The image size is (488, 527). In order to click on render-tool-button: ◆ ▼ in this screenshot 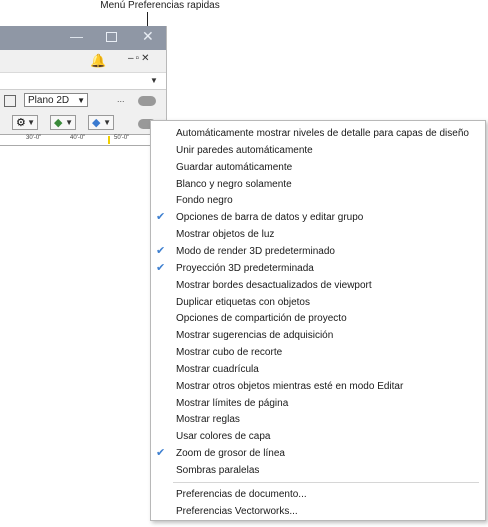, I will do `click(101, 122)`.